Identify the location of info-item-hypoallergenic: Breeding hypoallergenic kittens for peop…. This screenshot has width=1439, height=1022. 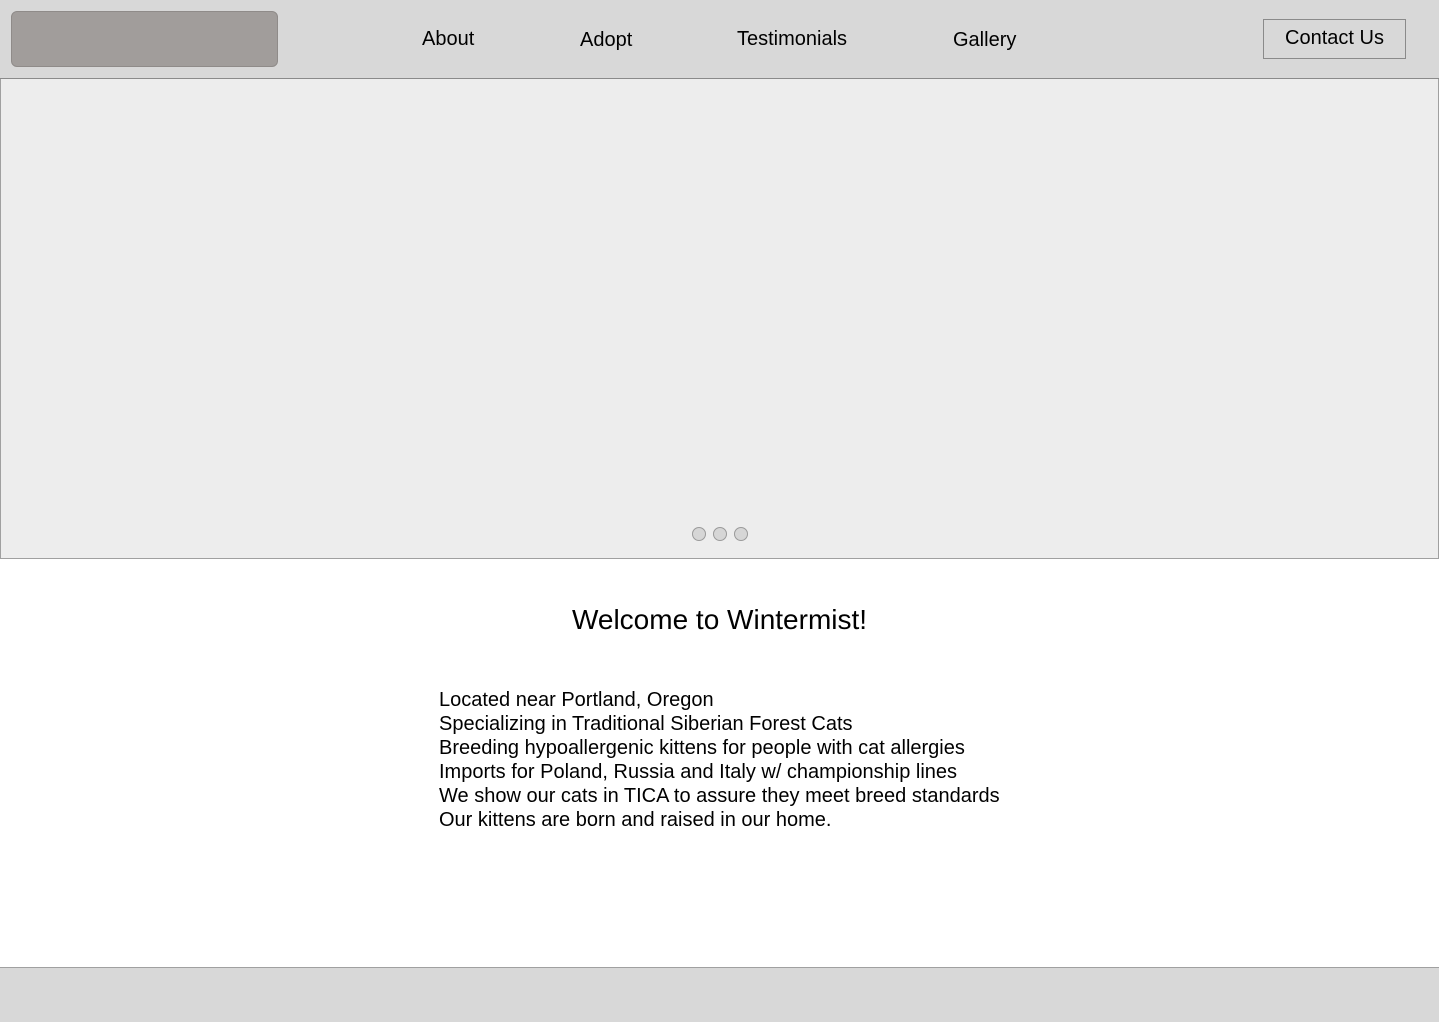
(702, 748).